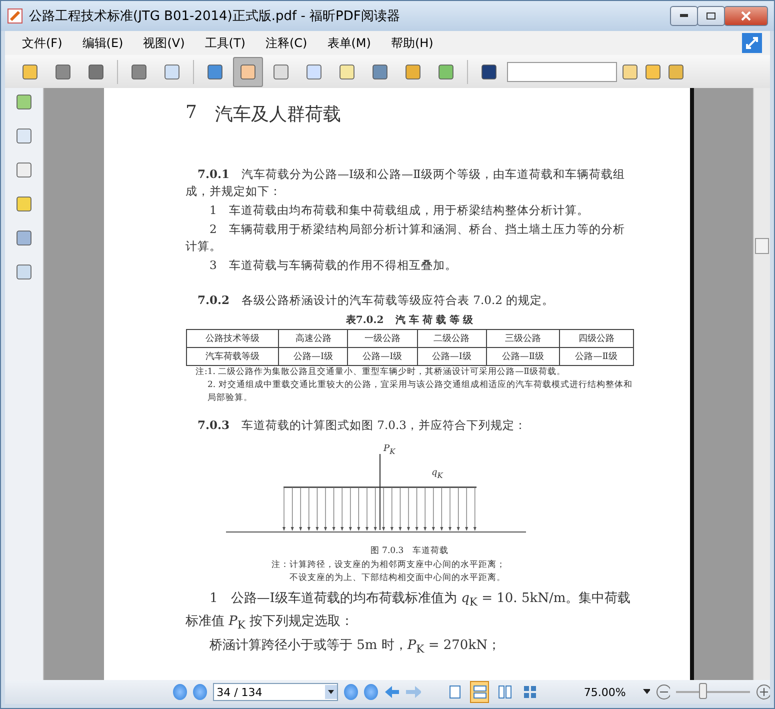  I want to click on table-cell: 三级公路, so click(523, 339).